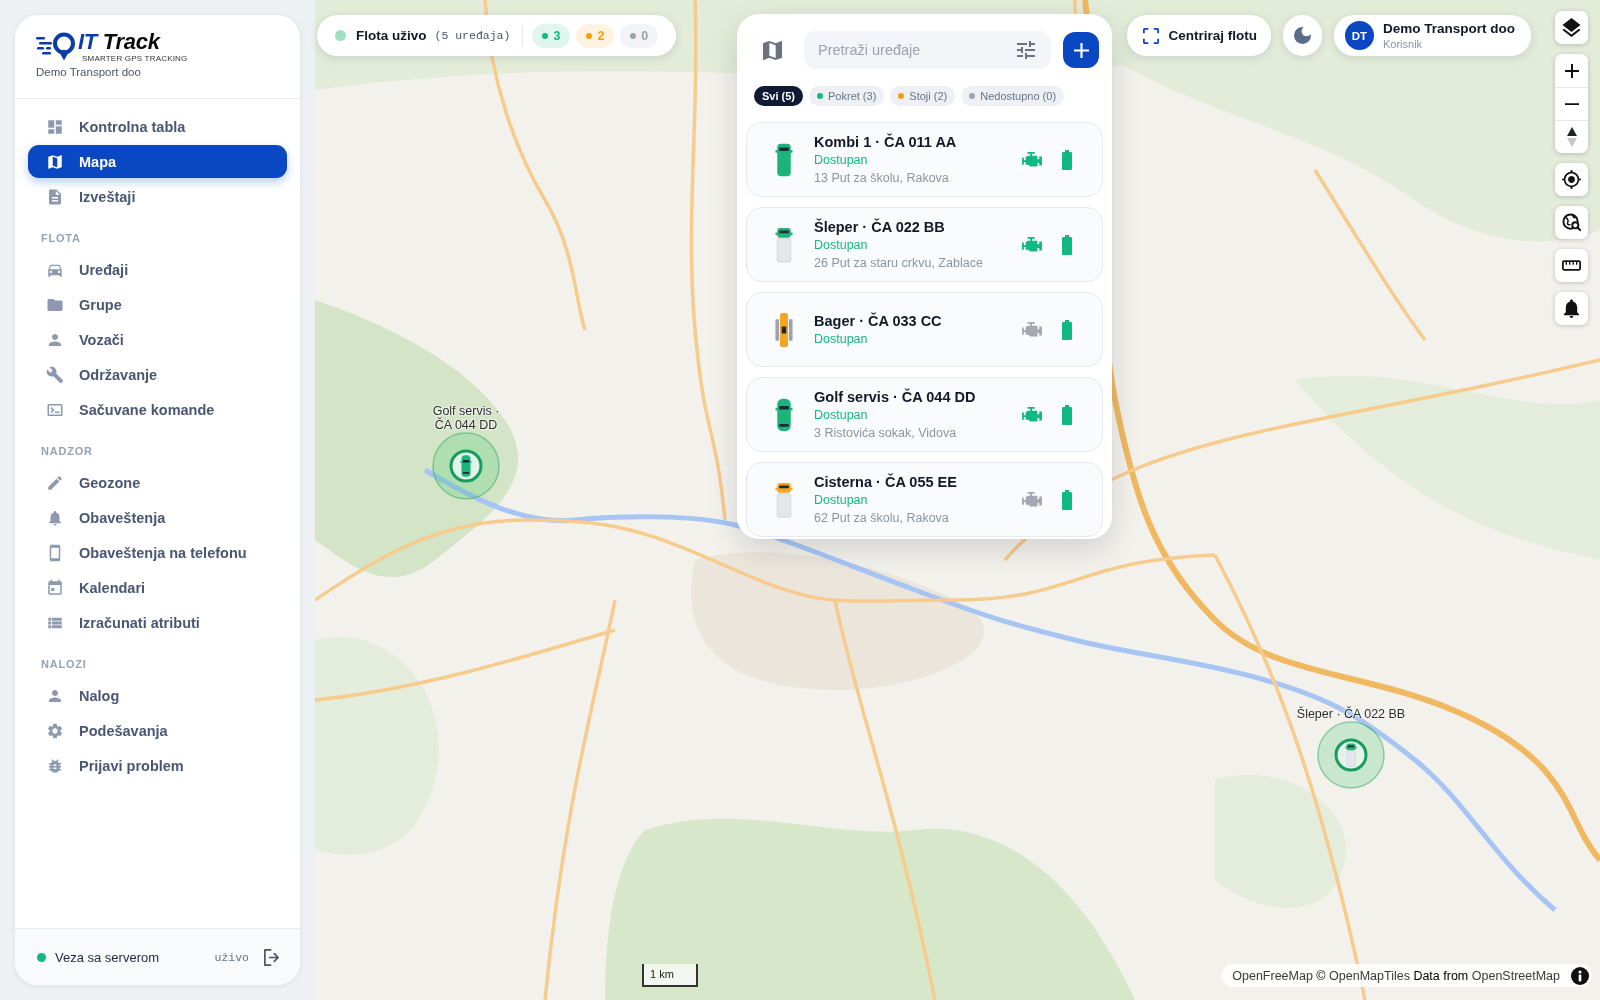 This screenshot has width=1600, height=1000. I want to click on nav-item: Kontrolna tabla, so click(157, 126).